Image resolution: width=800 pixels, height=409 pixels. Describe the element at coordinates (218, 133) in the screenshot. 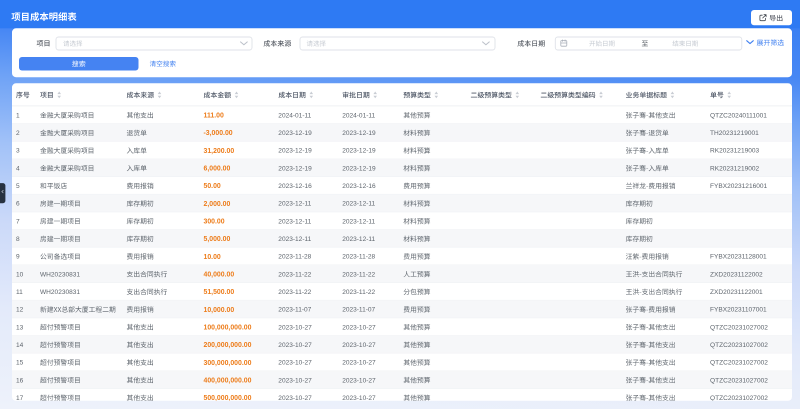

I see `svg-text: -3,000.00` at that location.